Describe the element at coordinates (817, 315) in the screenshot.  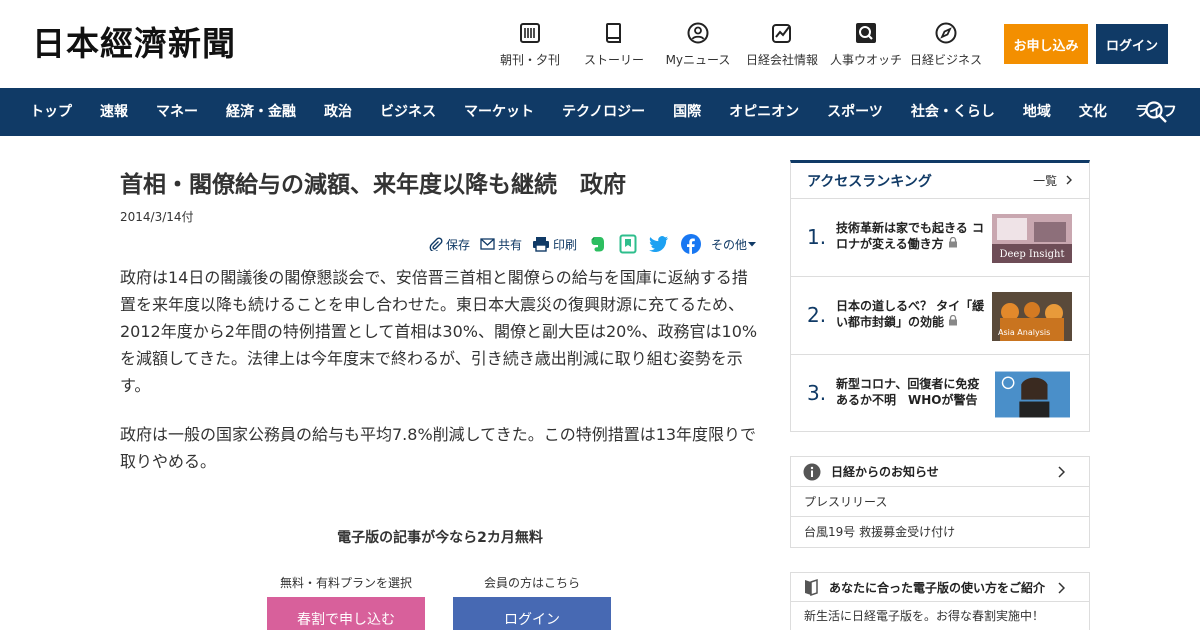
I see `ranking-number: 2.` at that location.